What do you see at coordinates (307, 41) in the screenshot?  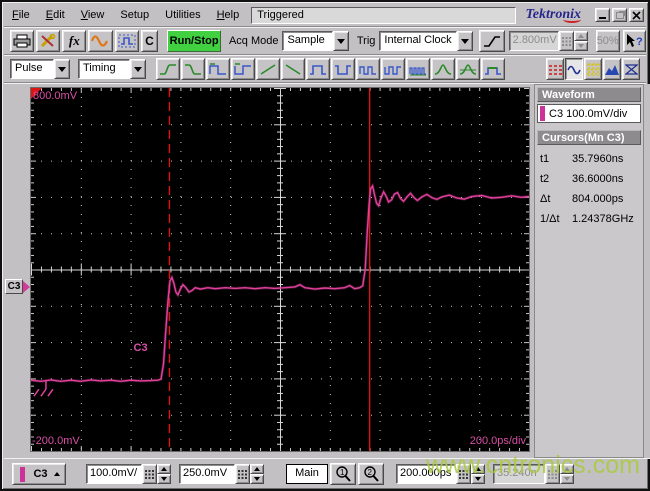 I see `acq-mode-value: Sample` at bounding box center [307, 41].